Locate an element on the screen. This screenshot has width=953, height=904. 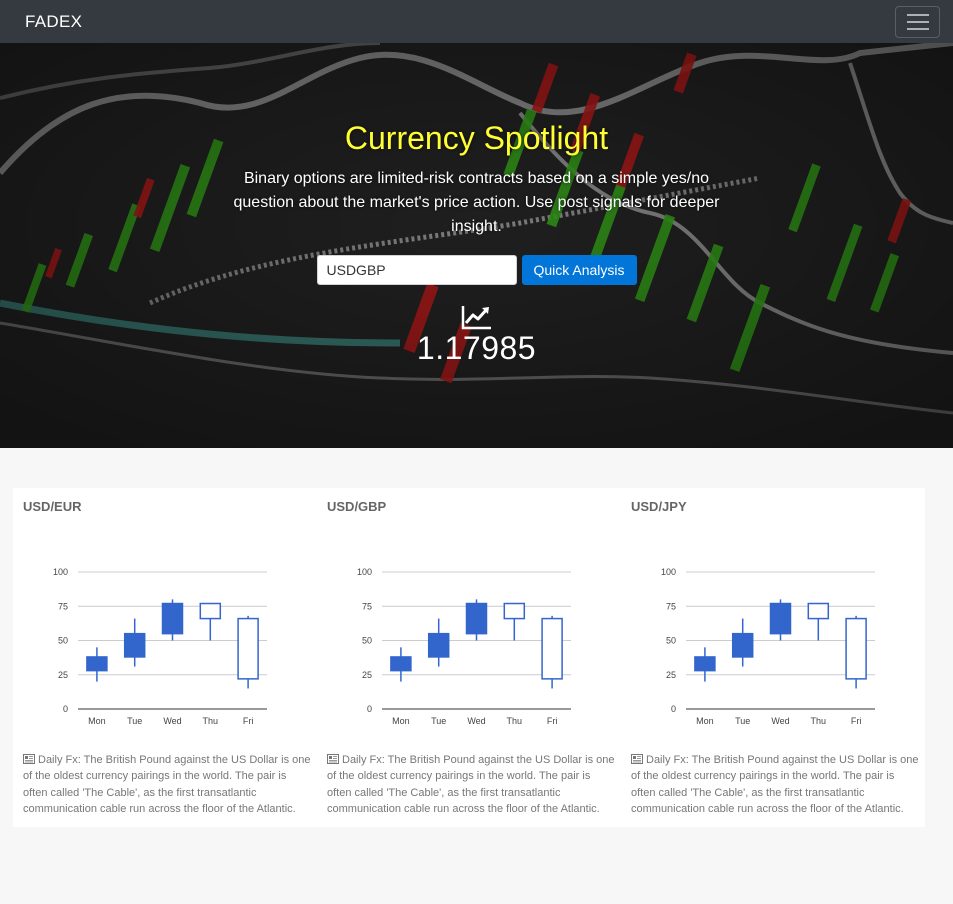
card-title: USD/EUR is located at coordinates (52, 506).